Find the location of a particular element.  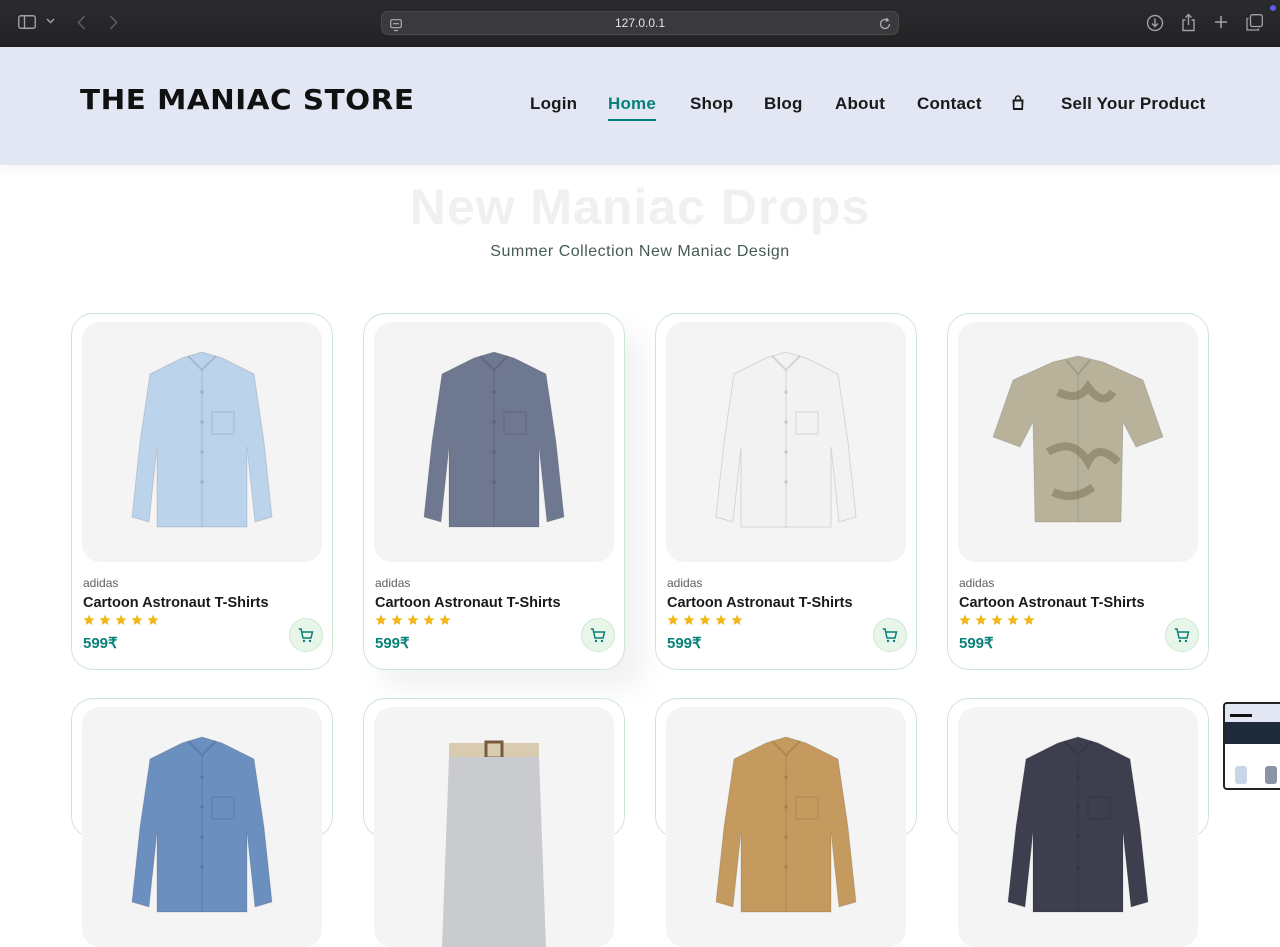

new-tab-icon is located at coordinates (1221, 22).